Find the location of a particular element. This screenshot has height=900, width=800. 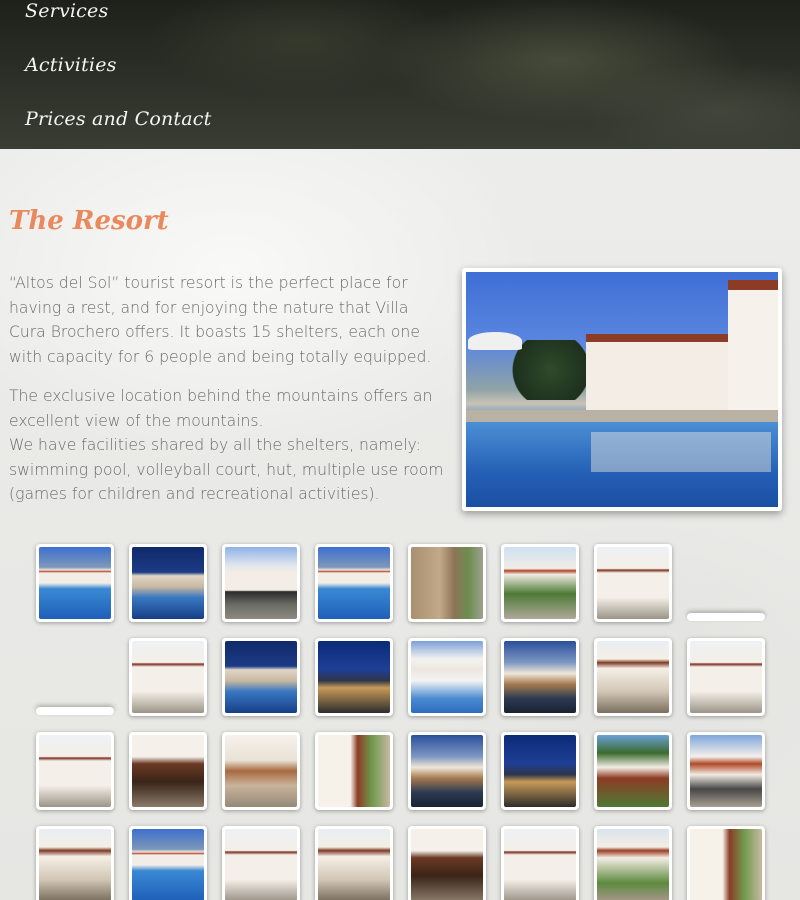

nav-item-services: Services is located at coordinates (66, 11).